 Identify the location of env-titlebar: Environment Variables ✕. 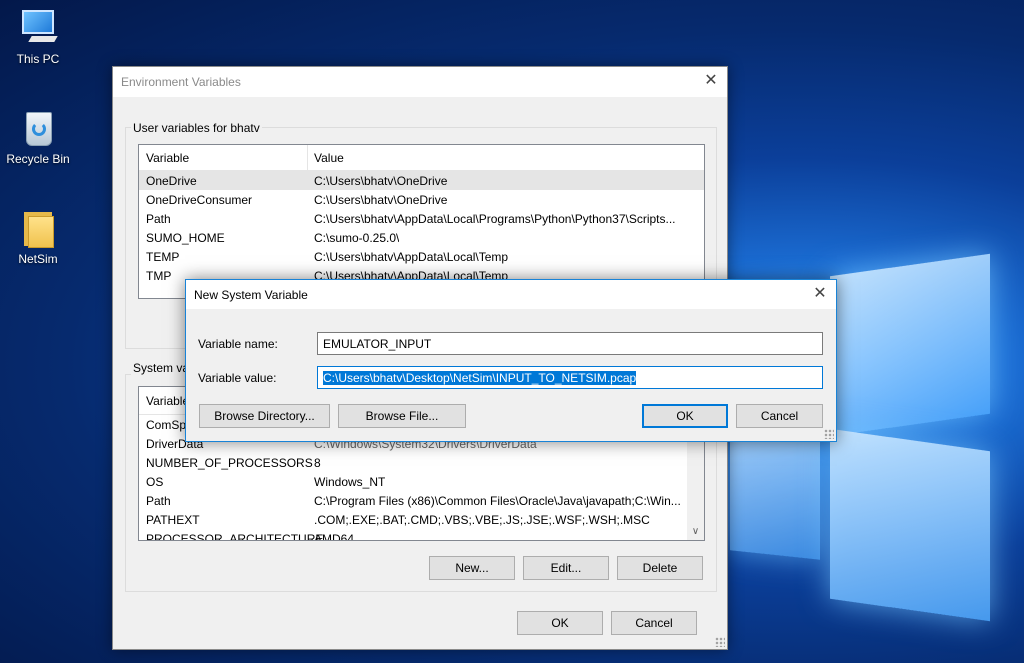
(420, 82).